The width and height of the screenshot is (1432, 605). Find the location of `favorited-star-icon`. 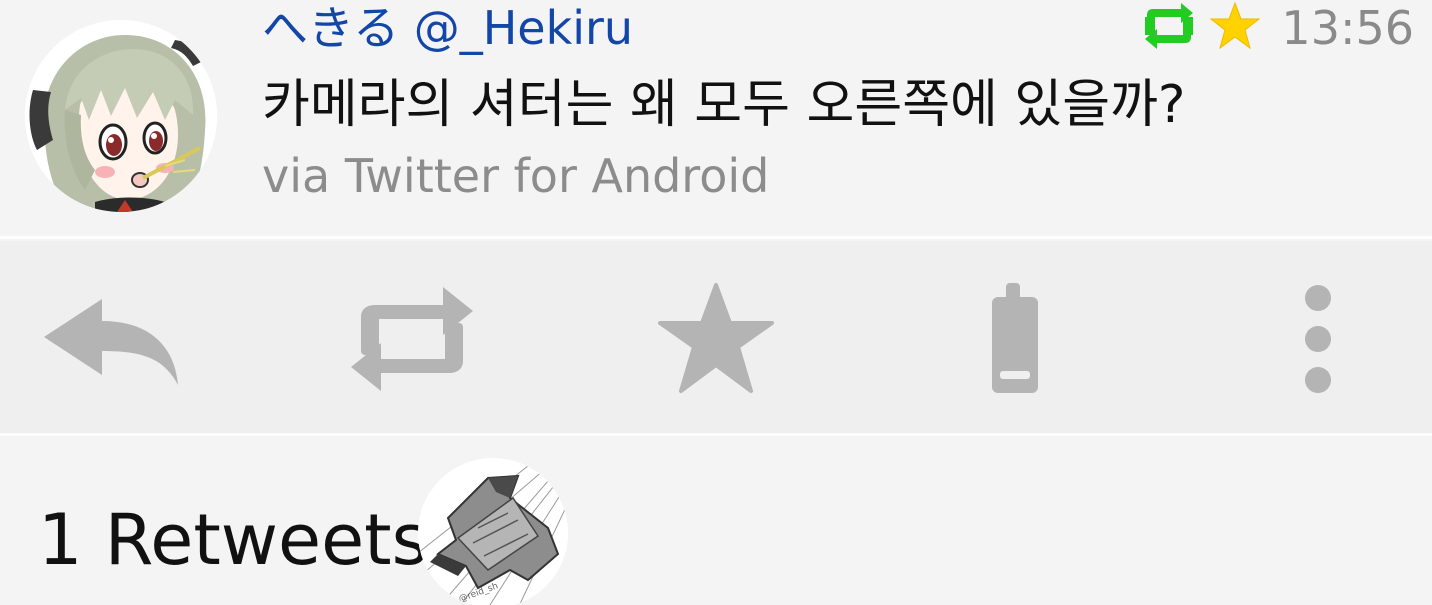

favorited-star-icon is located at coordinates (1235, 28).